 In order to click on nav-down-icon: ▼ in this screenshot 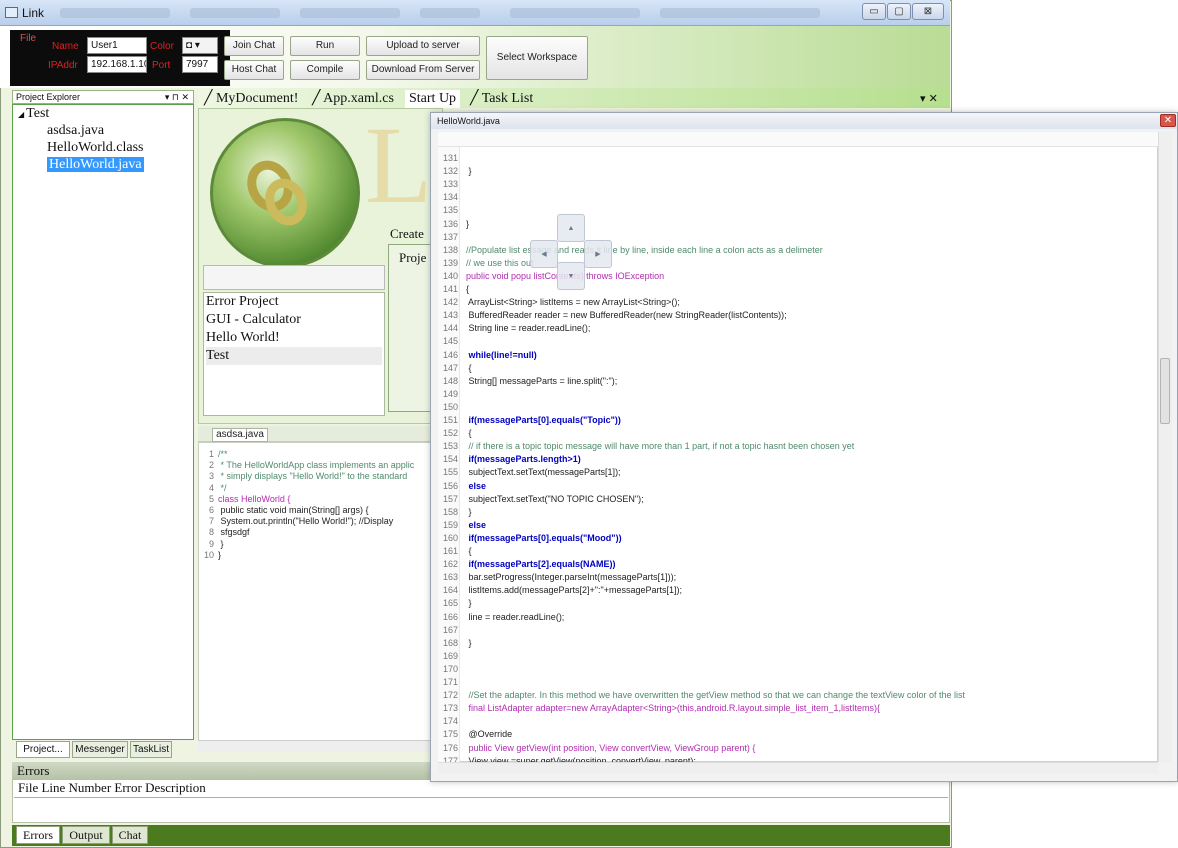, I will do `click(571, 276)`.